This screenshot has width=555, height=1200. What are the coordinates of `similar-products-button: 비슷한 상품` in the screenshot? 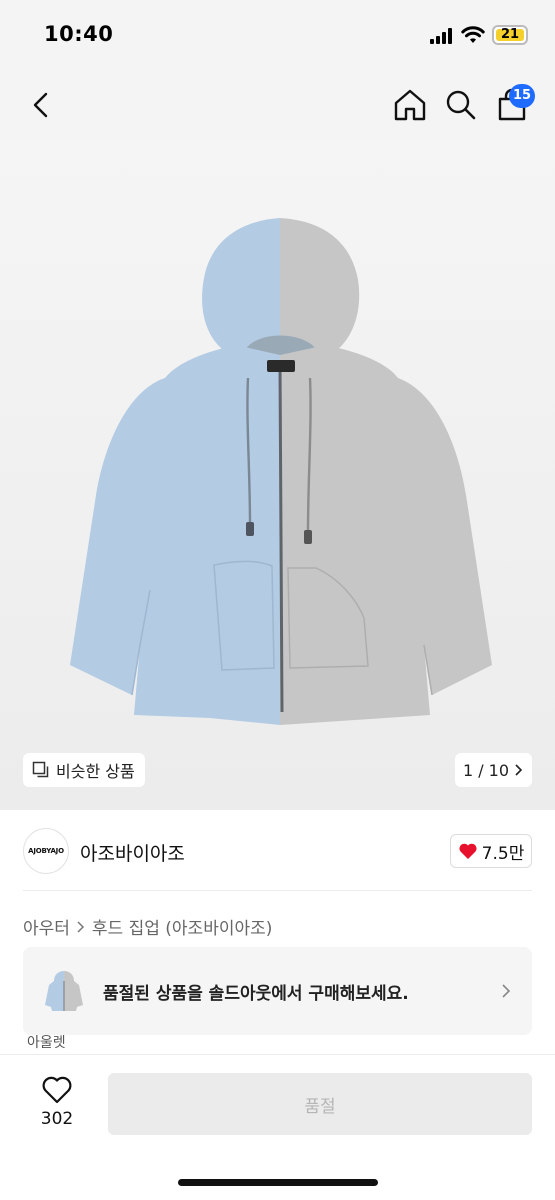 It's located at (84, 770).